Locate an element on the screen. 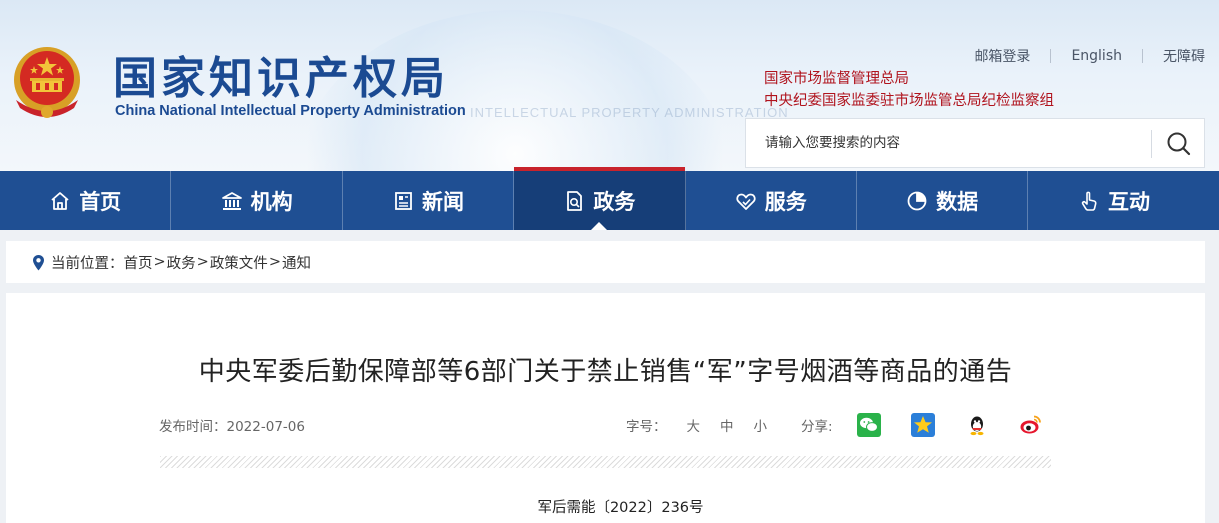 This screenshot has width=1219, height=523. national-emblem-icon is located at coordinates (47, 82).